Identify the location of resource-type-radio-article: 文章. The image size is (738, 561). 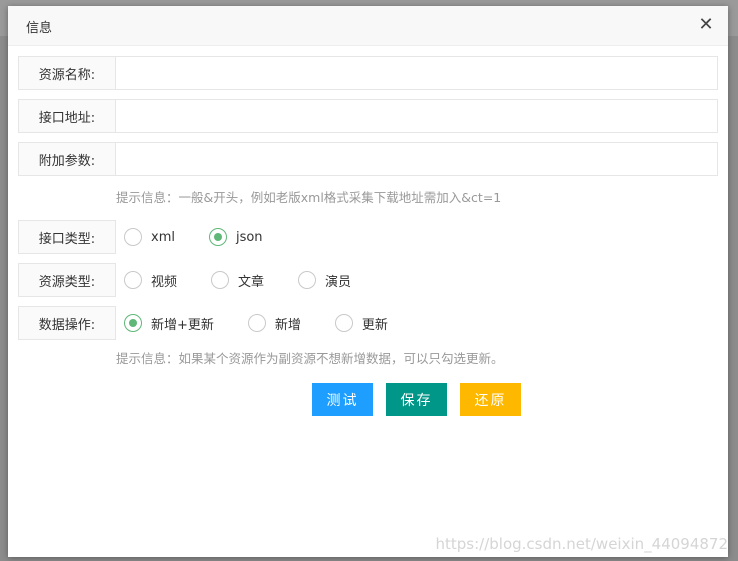
(237, 280).